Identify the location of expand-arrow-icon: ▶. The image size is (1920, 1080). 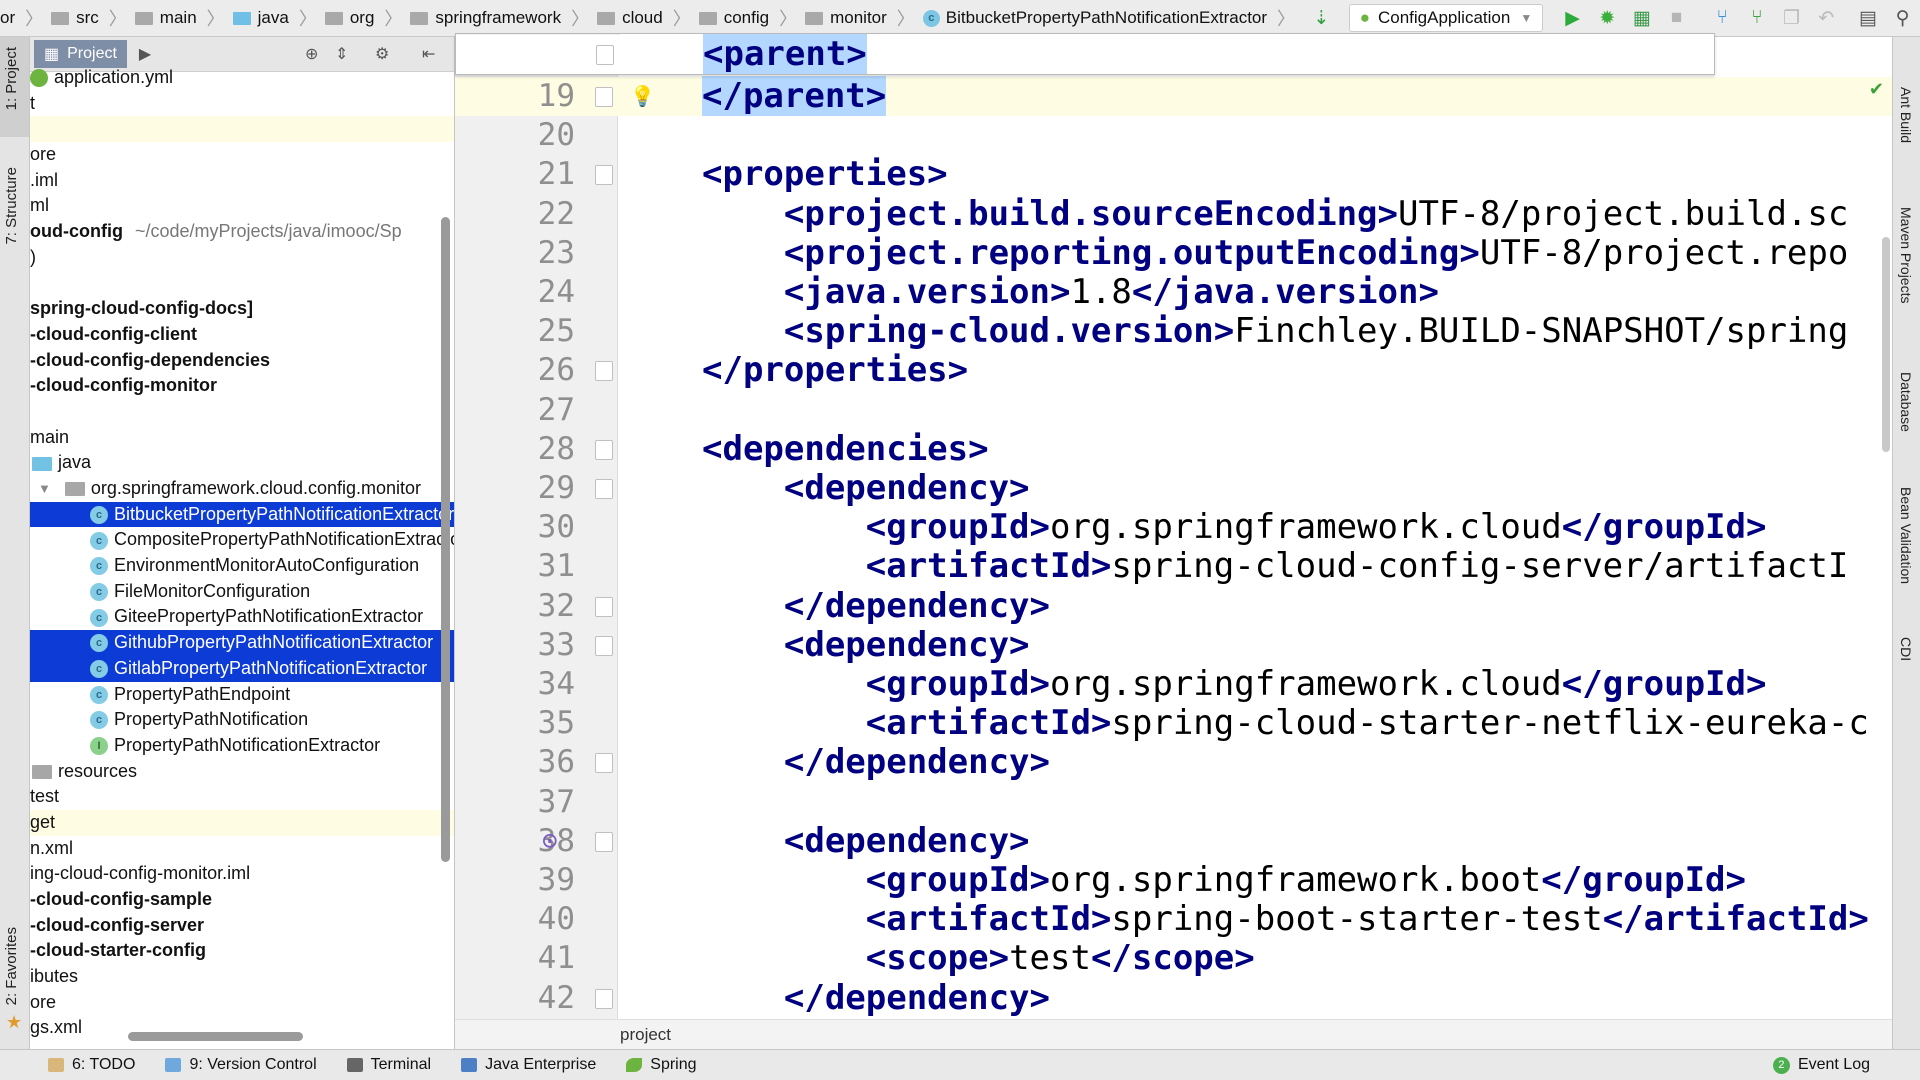
(145, 54).